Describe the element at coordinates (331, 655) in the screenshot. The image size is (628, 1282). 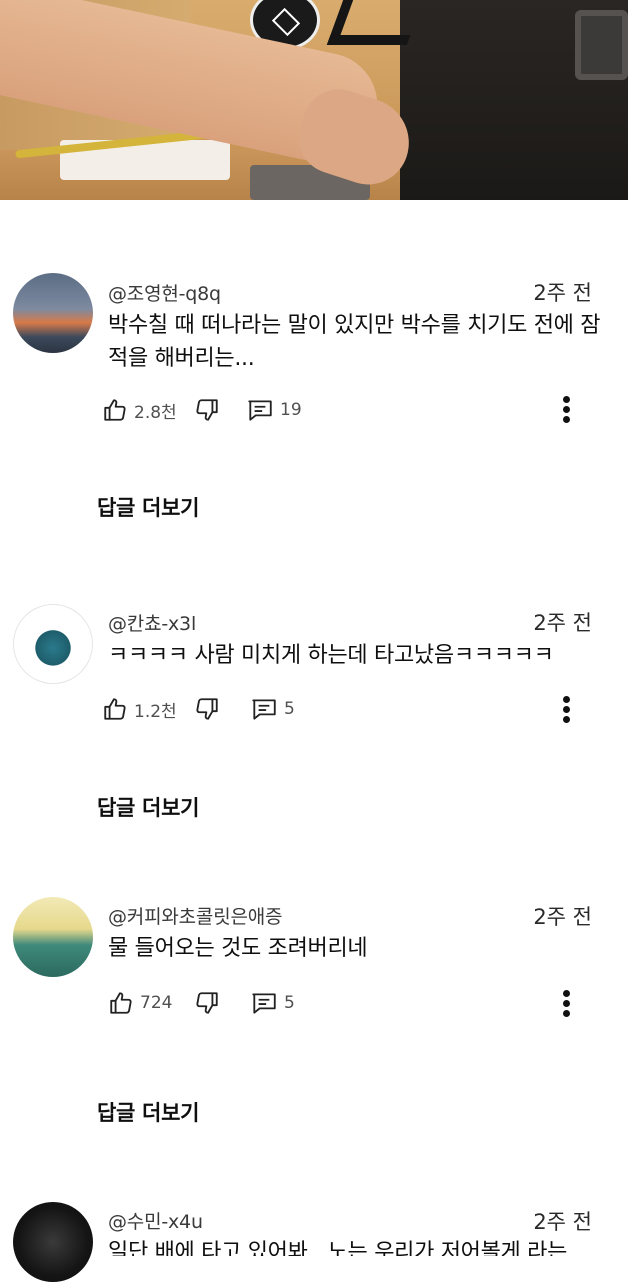
I see `comment-text: ㅋㅋㅋㅋ 사람 미치게 하는데 타고났음ㅋㅋㅋㅋㅋ` at that location.